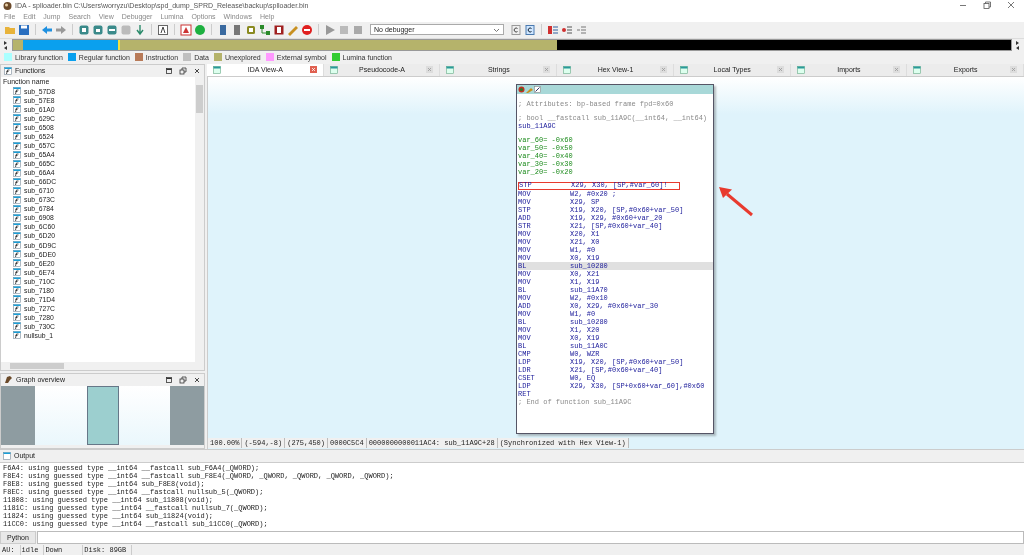  Describe the element at coordinates (496, 29) in the screenshot. I see `caret-icon` at that location.